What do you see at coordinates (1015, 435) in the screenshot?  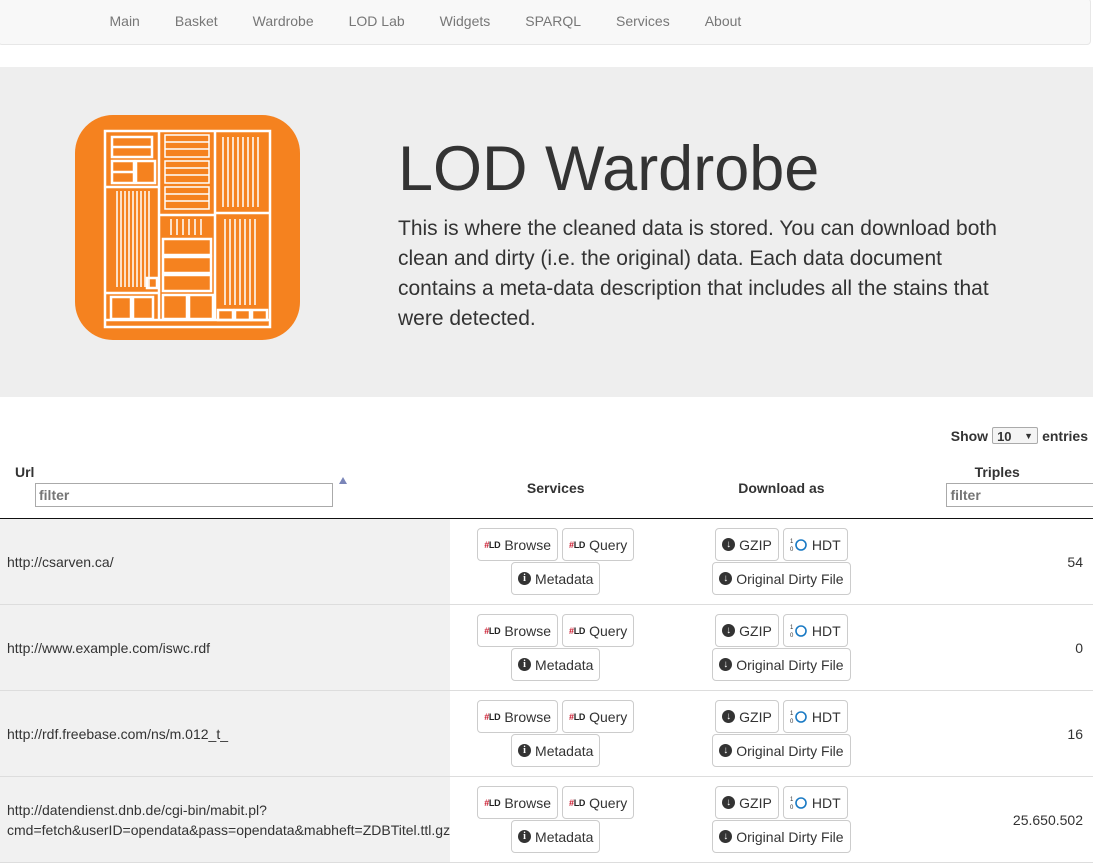 I see `page-size-select: 10 ▼` at bounding box center [1015, 435].